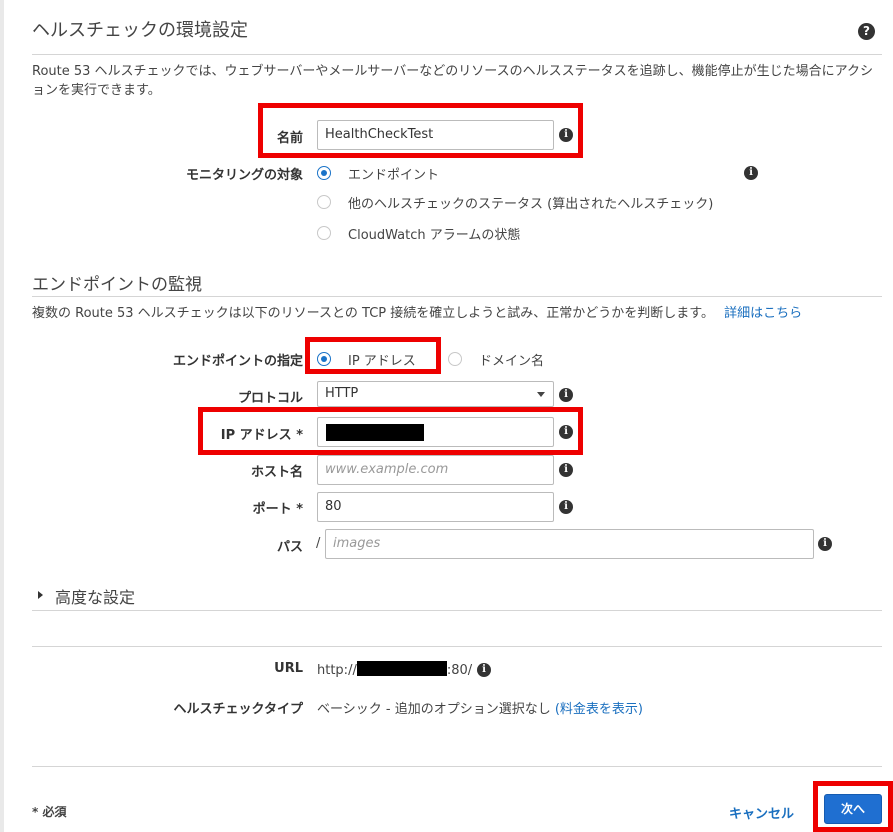 Image resolution: width=893 pixels, height=832 pixels. Describe the element at coordinates (288, 668) in the screenshot. I see `url-label: URL` at that location.